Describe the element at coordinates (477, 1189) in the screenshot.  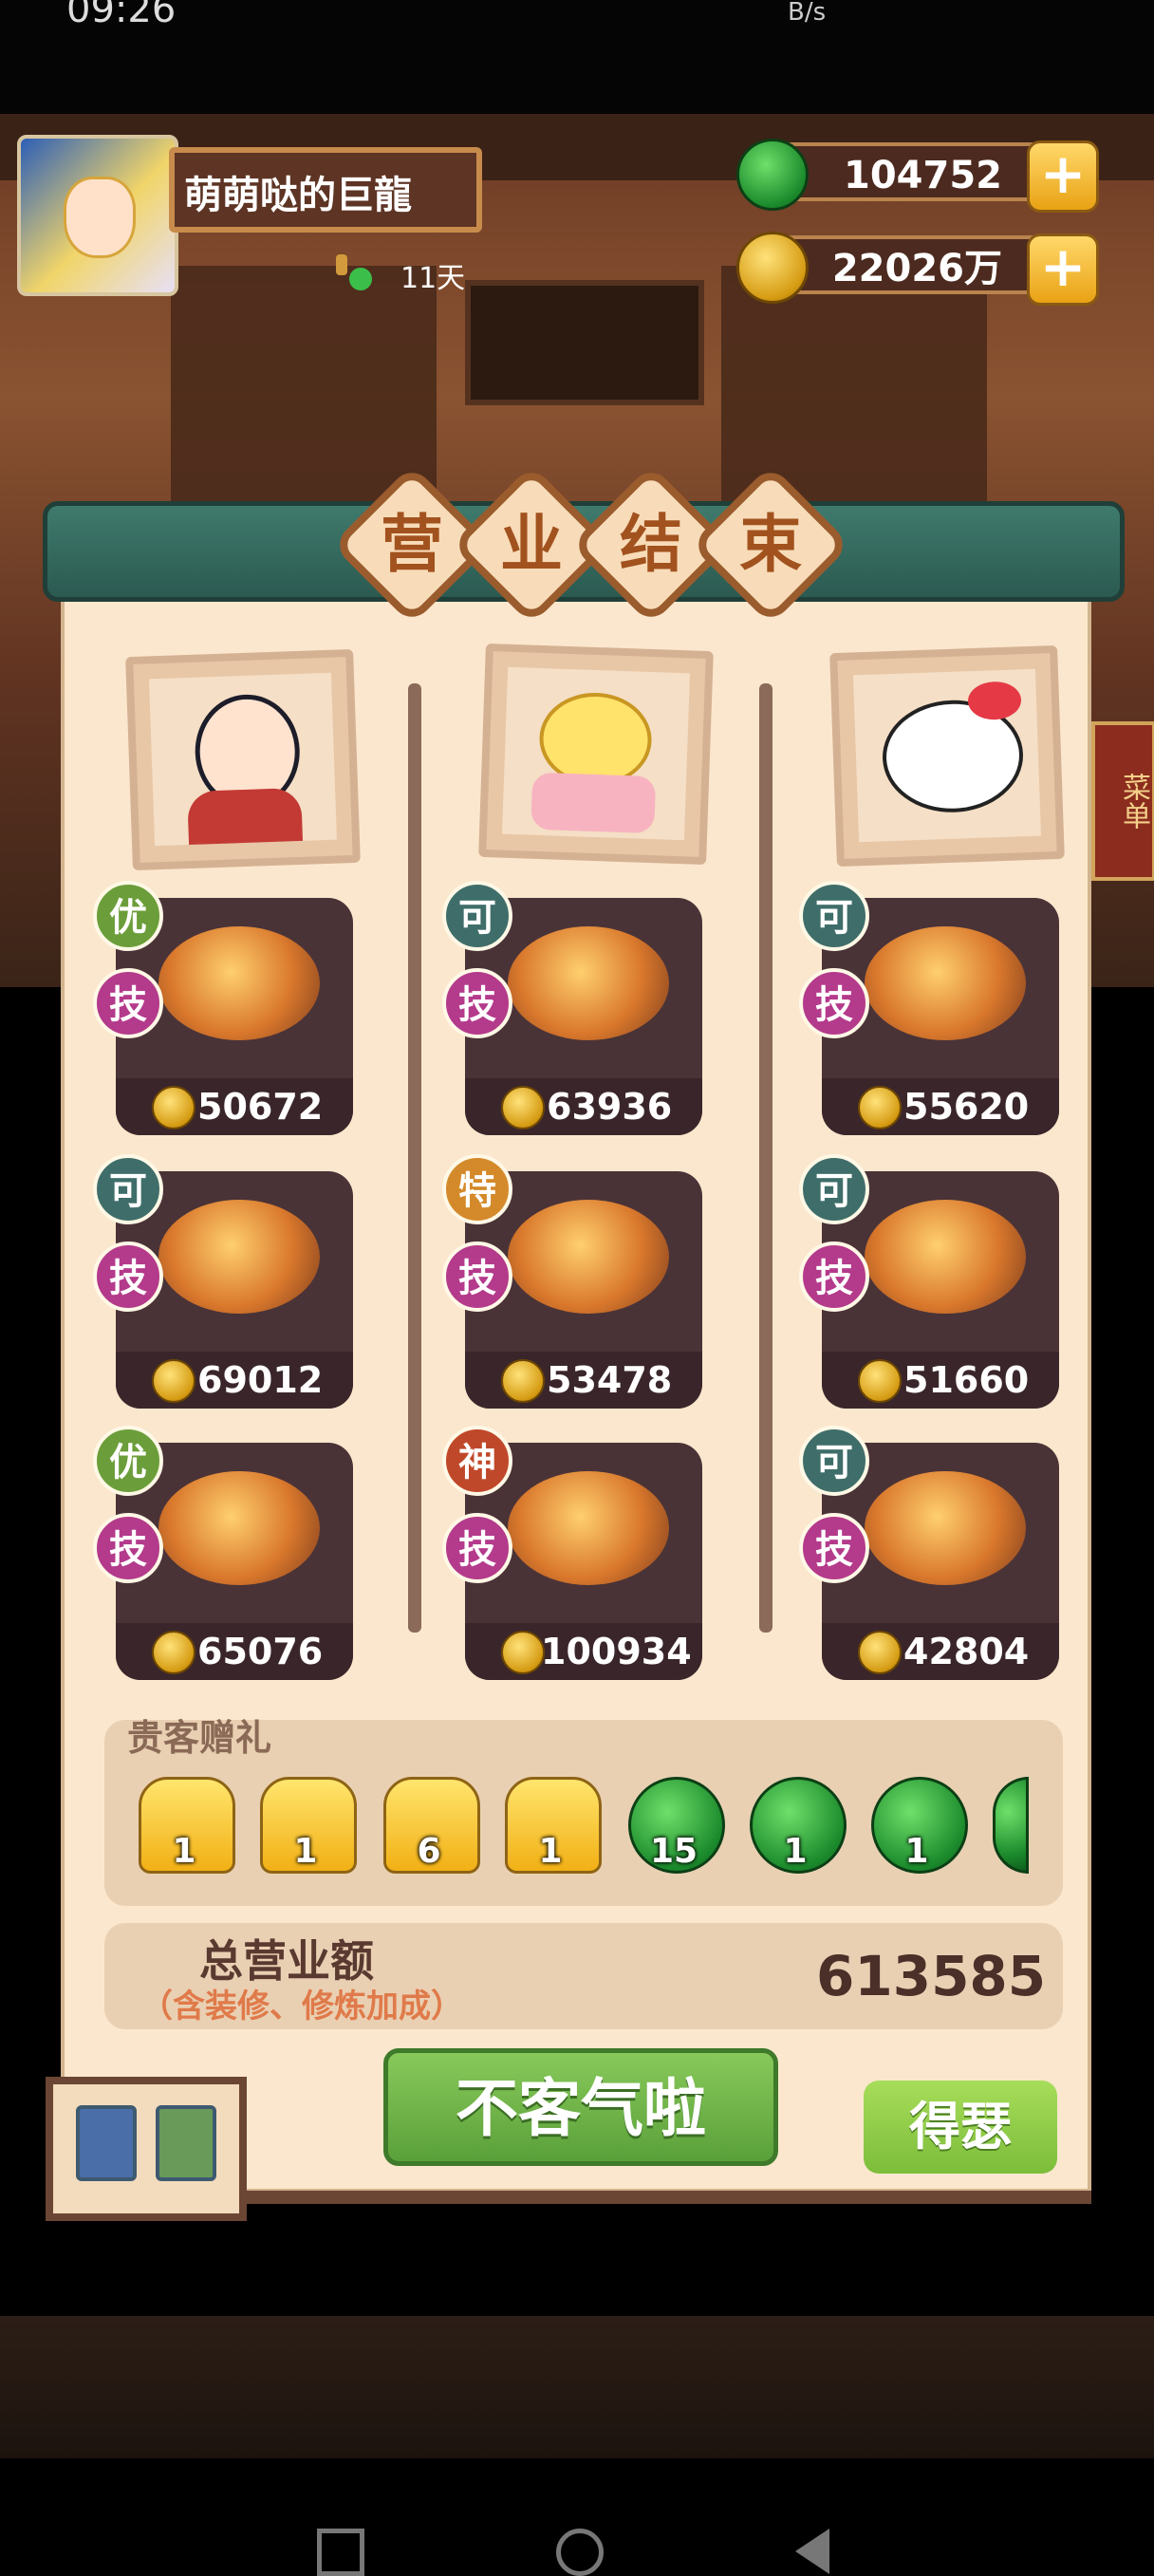
I see `grade-badge: 特` at that location.